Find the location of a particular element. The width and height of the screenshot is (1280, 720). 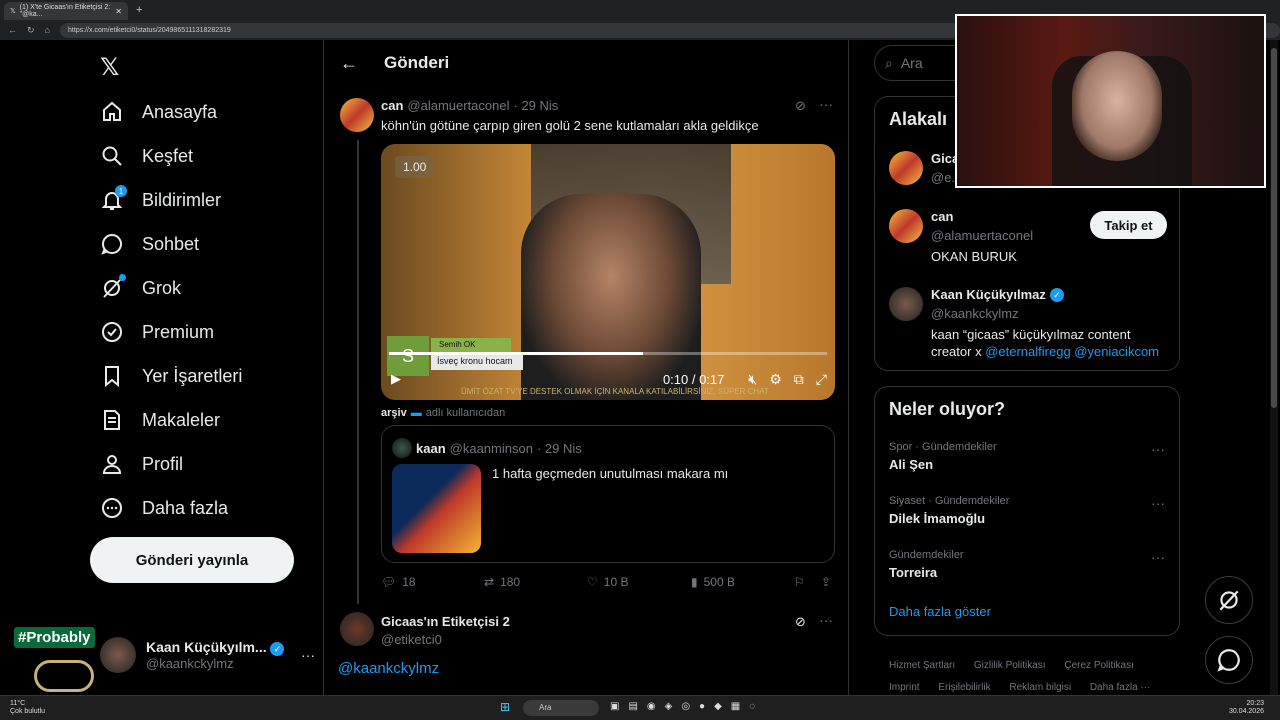

via-suffix: adlı kullanıcıdan is located at coordinates (465, 413).